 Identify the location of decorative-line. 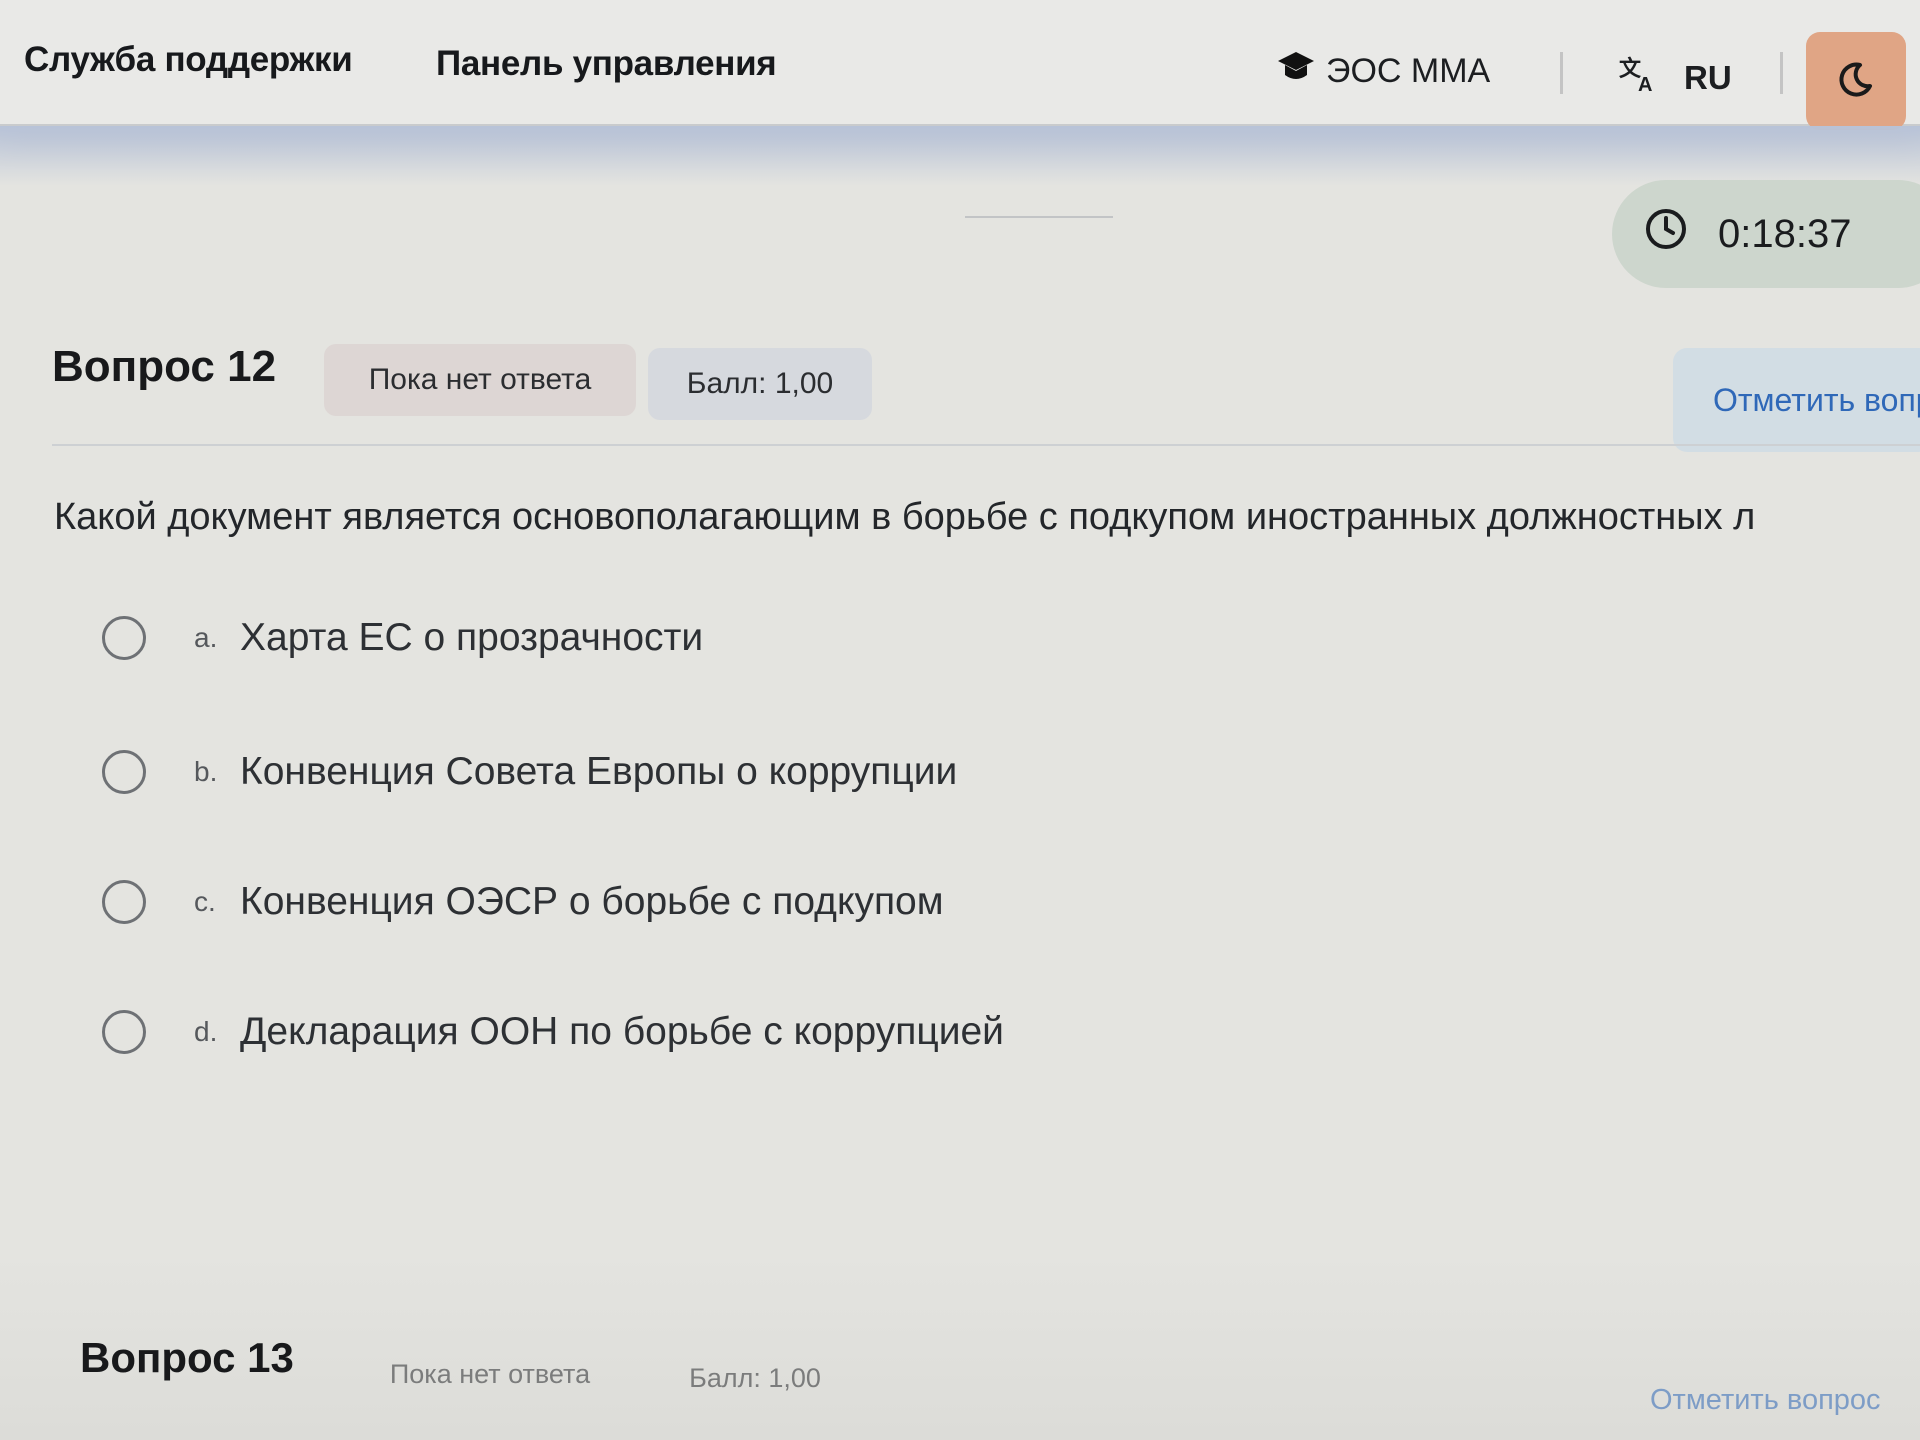
(1039, 217).